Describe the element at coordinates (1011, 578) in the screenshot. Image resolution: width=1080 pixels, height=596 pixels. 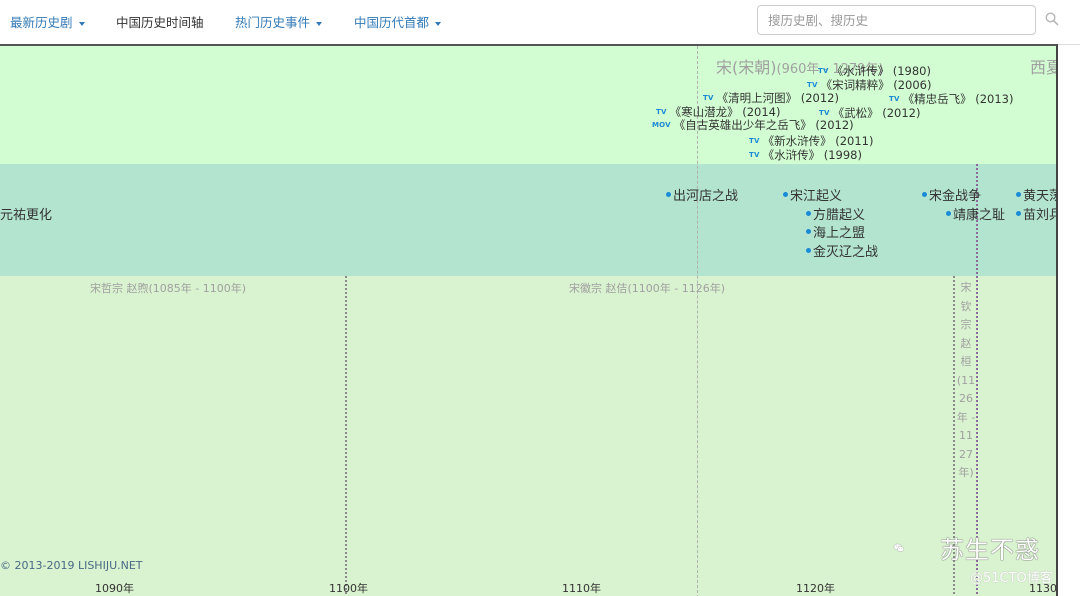
I see `watermark-sub: @51CTO博客` at that location.